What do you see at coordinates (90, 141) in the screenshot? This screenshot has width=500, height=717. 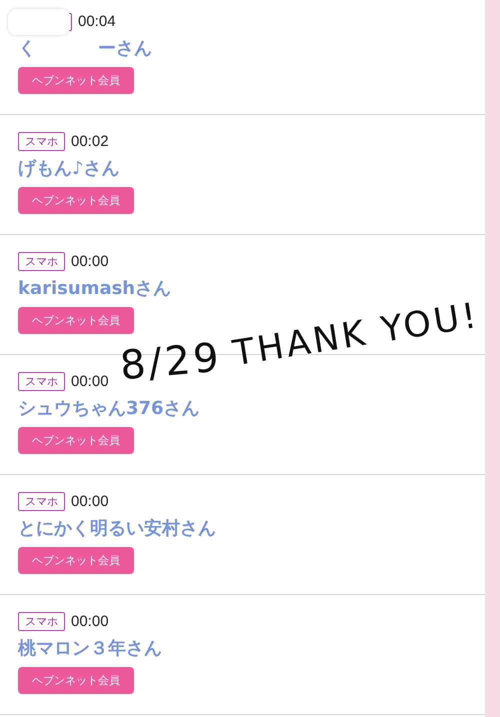 I see `visit-time: 00:02` at bounding box center [90, 141].